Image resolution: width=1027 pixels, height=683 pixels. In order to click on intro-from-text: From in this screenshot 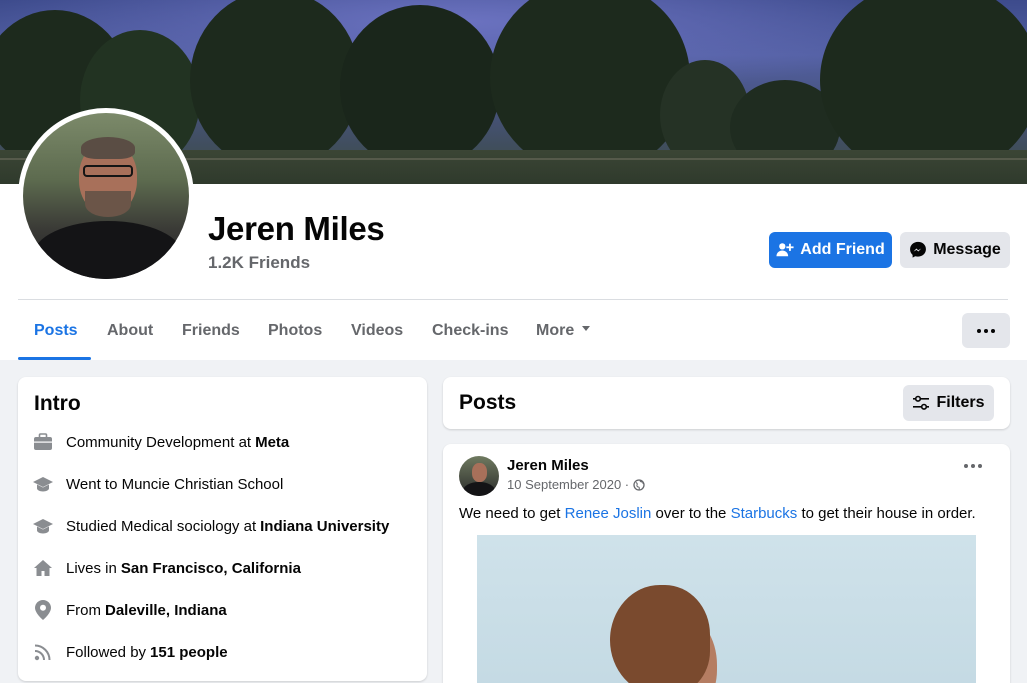, I will do `click(83, 610)`.